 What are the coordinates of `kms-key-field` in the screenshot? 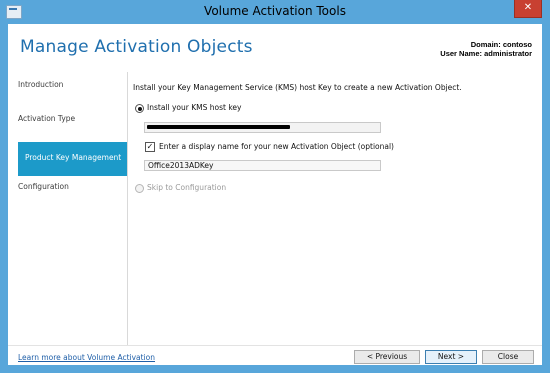 It's located at (262, 127).